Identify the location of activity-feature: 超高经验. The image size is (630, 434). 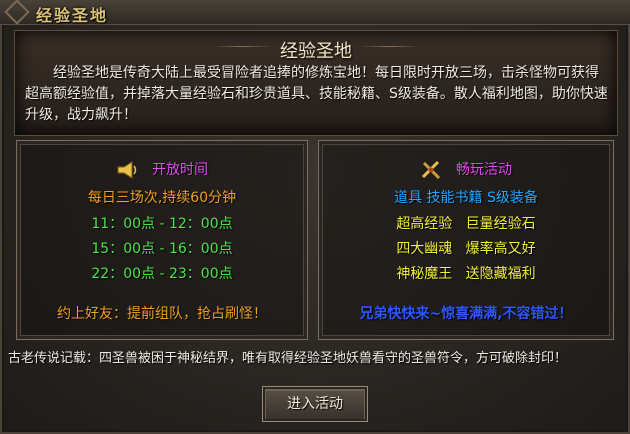
(424, 224).